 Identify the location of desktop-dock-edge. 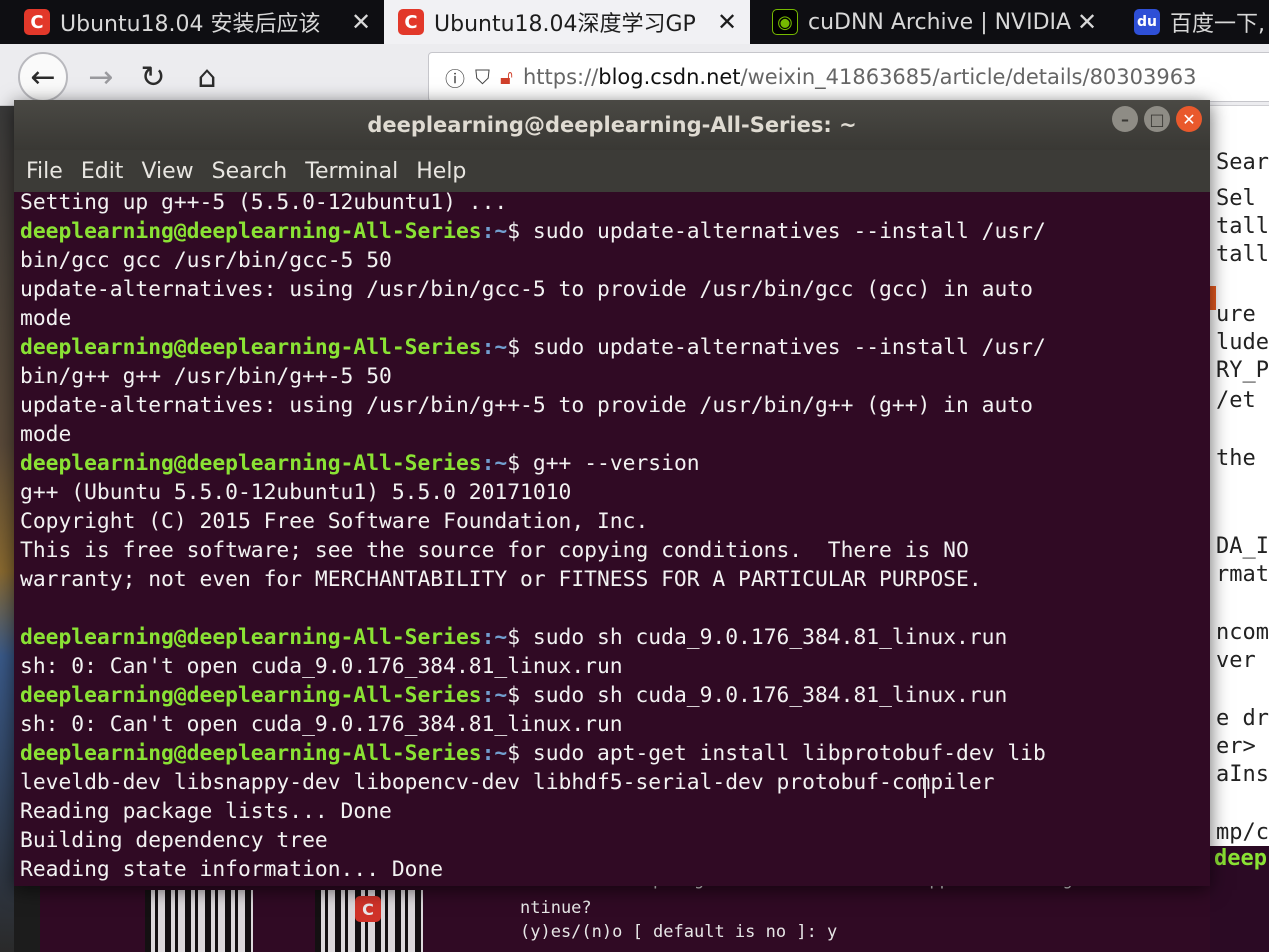
(7, 529).